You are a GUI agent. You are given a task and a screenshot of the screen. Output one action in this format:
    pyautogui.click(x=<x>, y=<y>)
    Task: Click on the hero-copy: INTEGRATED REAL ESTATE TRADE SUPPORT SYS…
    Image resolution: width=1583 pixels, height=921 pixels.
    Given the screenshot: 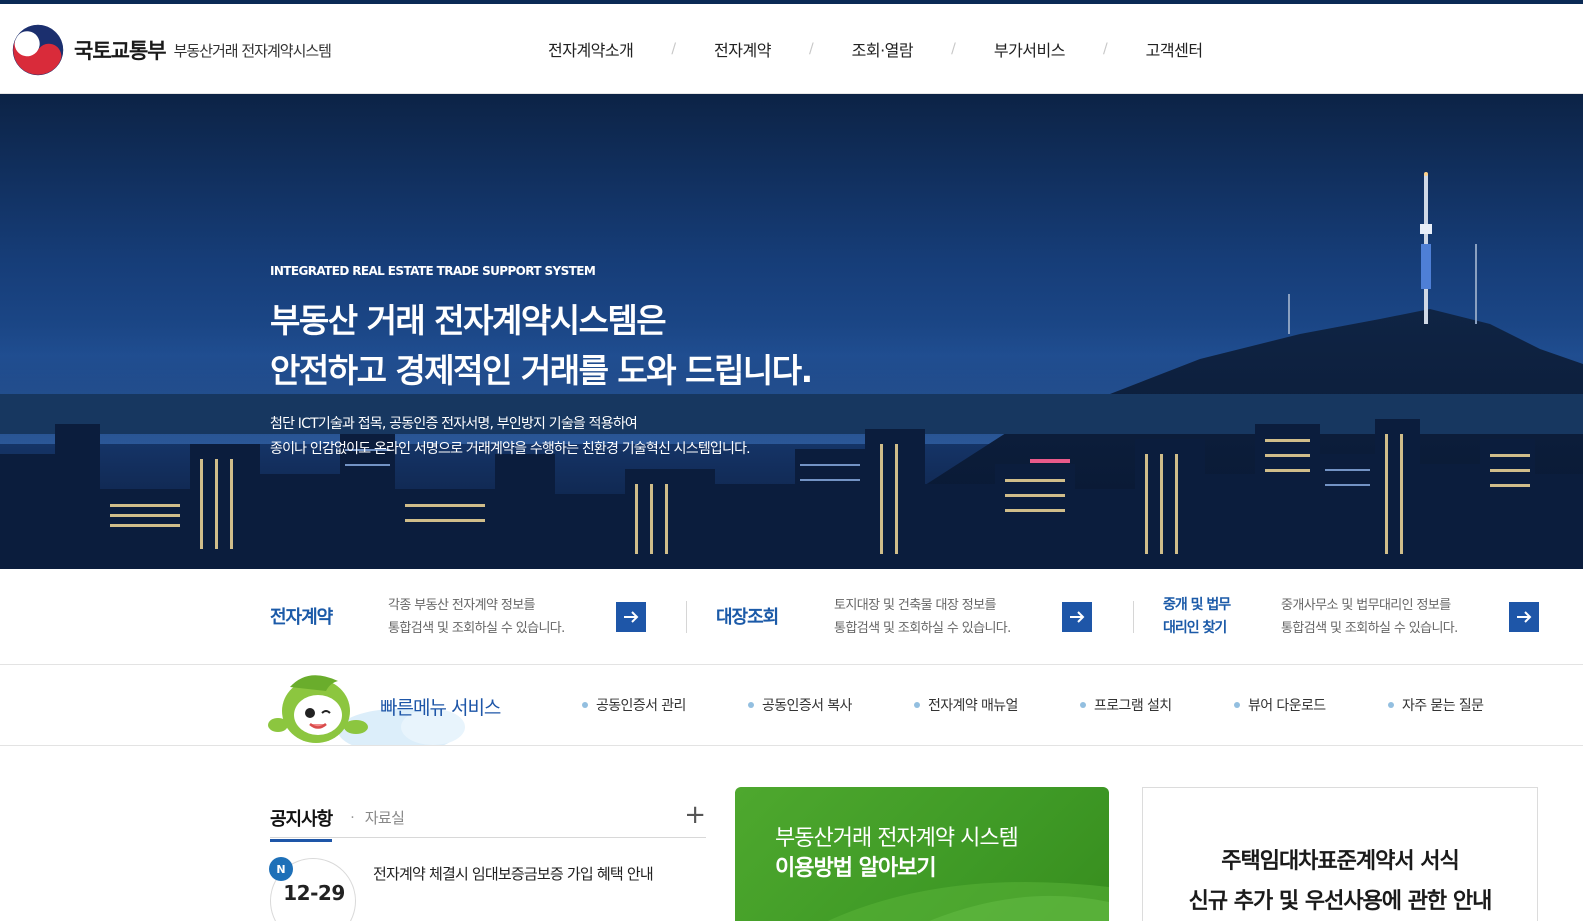 What is the action you would take?
    pyautogui.click(x=541, y=363)
    